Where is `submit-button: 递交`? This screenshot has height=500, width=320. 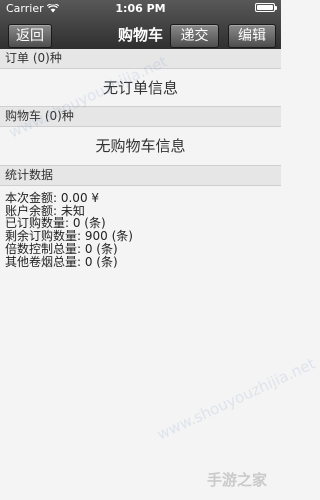 submit-button: 递交 is located at coordinates (194, 36).